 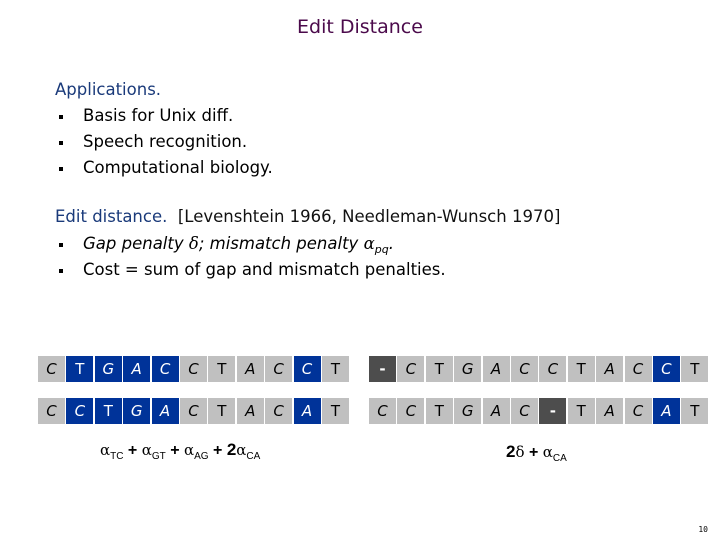 What do you see at coordinates (108, 89) in the screenshot?
I see `applications-heading: Applications.` at bounding box center [108, 89].